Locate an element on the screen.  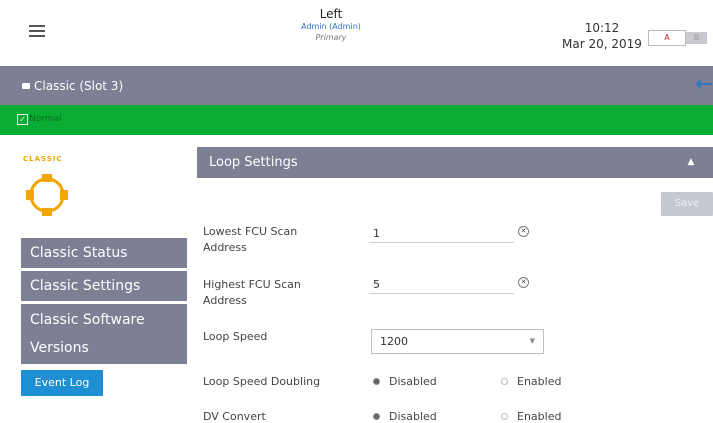
slot-bar: Classic (Slot 3) ← is located at coordinates (356, 85).